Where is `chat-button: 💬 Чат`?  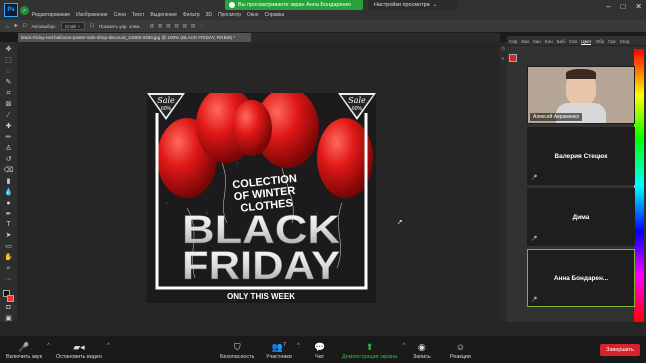
chat-button: 💬 Чат is located at coordinates (319, 352).